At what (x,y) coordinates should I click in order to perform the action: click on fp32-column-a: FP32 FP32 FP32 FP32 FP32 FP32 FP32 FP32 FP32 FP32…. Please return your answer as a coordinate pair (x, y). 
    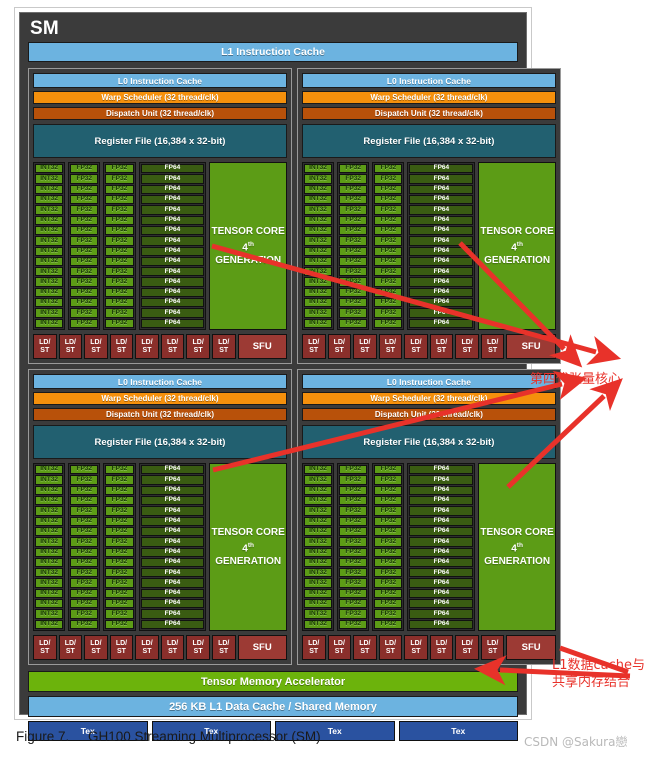
    Looking at the image, I should click on (353, 246).